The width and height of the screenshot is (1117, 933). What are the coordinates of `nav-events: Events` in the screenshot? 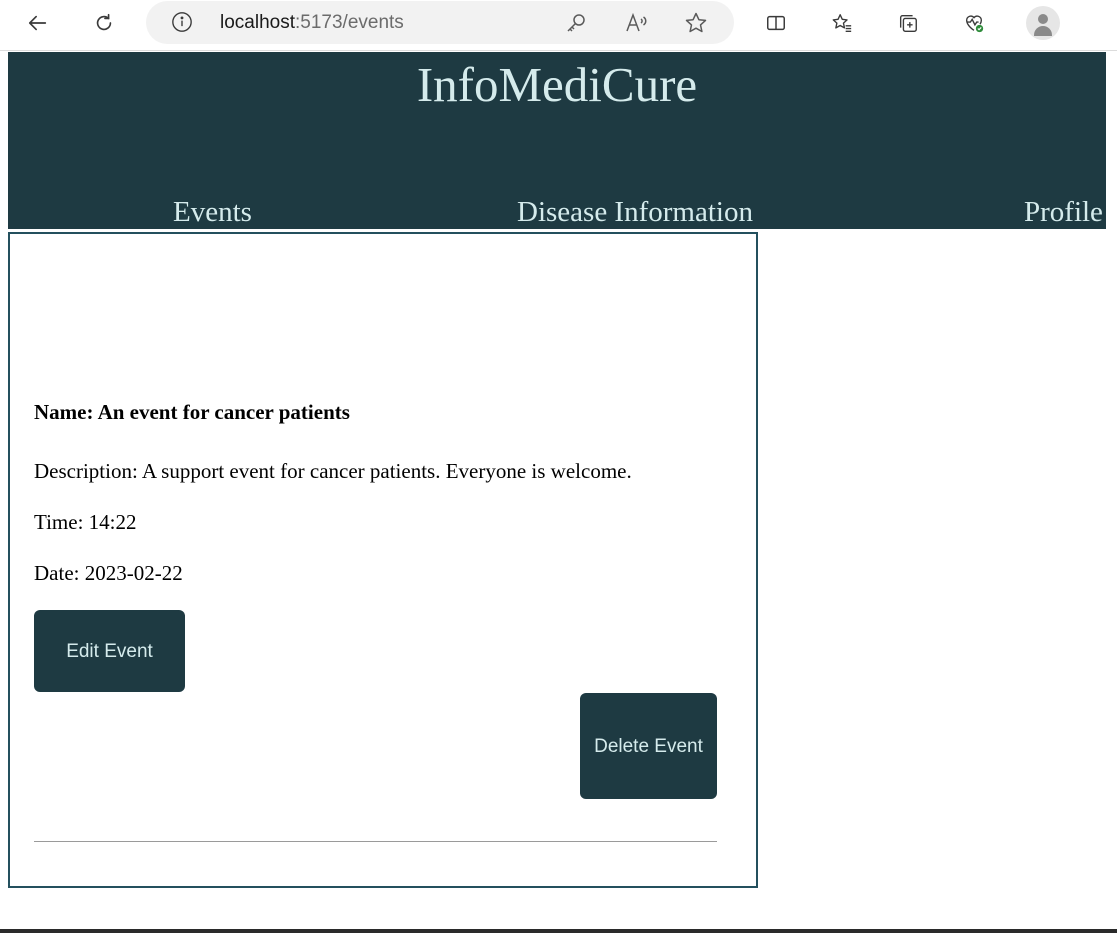 It's located at (212, 212).